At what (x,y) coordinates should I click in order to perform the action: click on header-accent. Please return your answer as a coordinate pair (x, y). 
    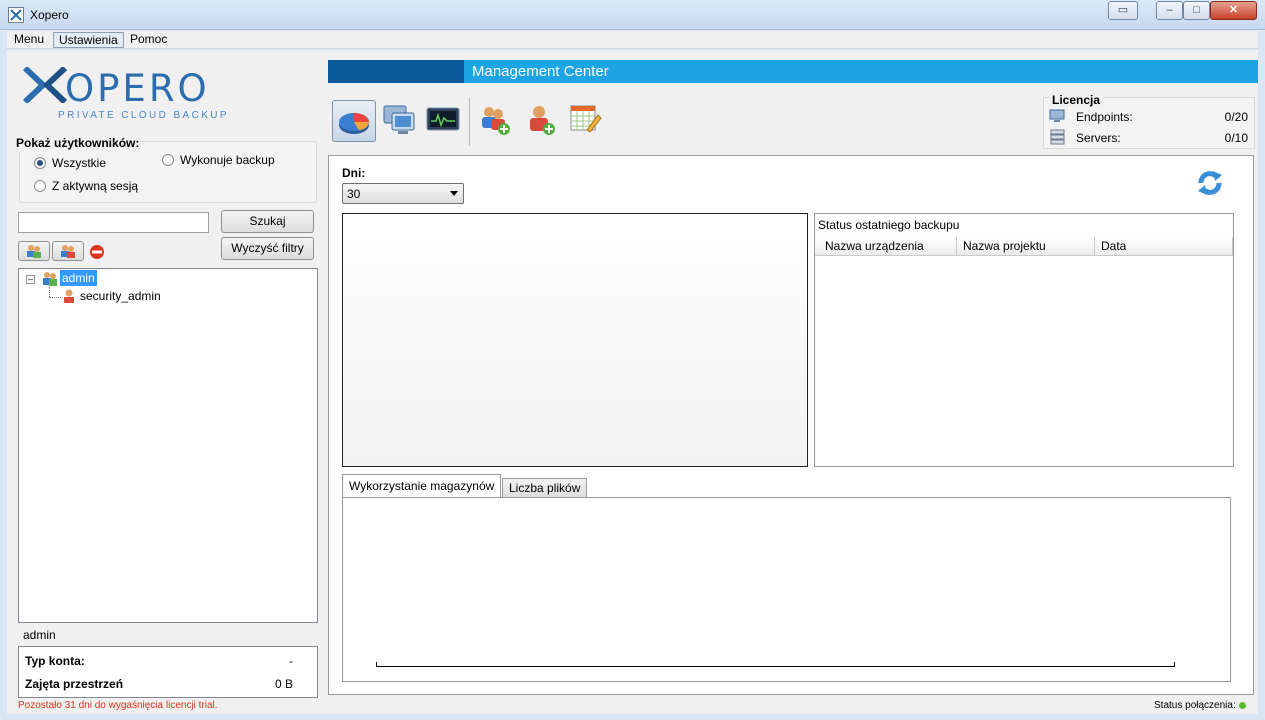
    Looking at the image, I should click on (396, 71).